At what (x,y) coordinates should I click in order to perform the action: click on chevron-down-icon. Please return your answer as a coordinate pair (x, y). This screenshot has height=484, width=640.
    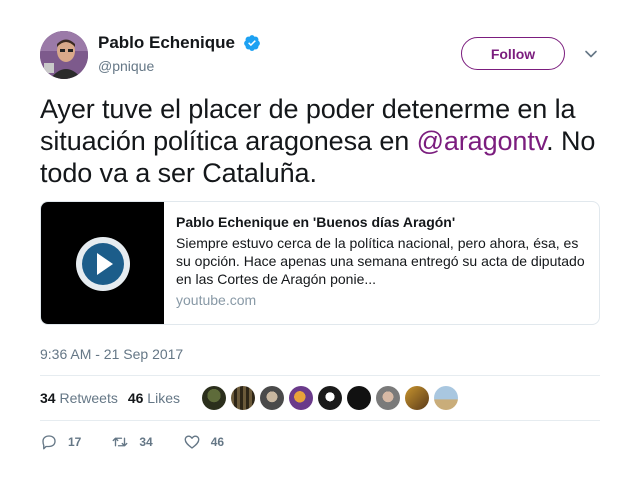
    Looking at the image, I should click on (591, 54).